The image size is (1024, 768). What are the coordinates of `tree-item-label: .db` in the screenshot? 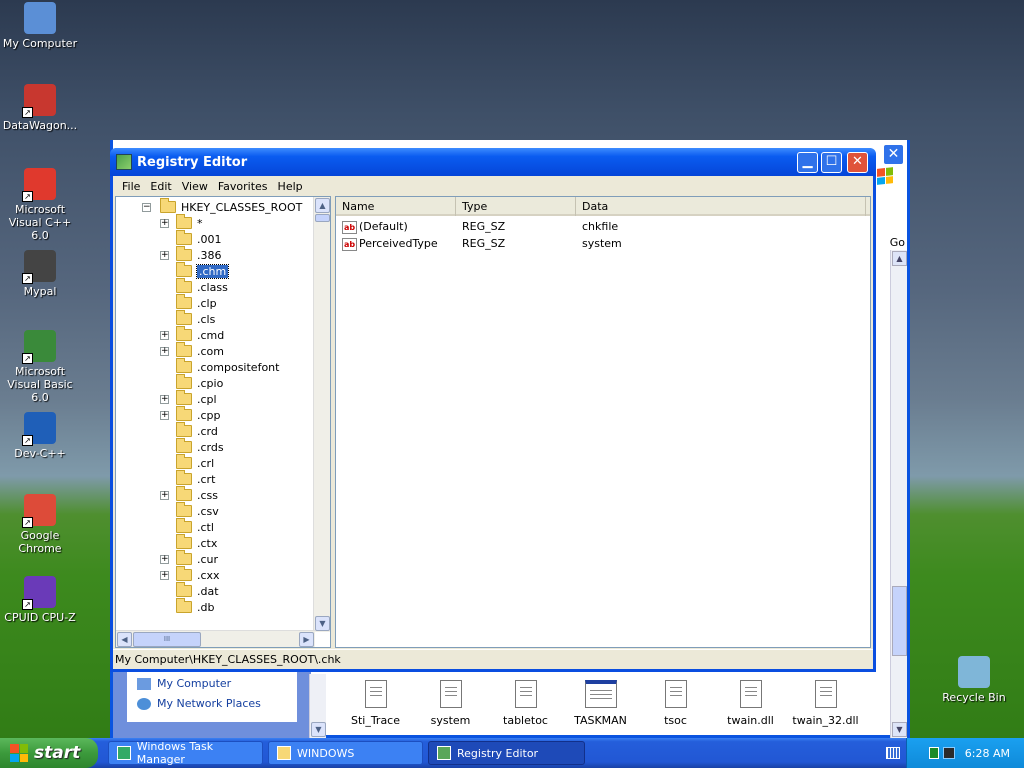 It's located at (206, 607).